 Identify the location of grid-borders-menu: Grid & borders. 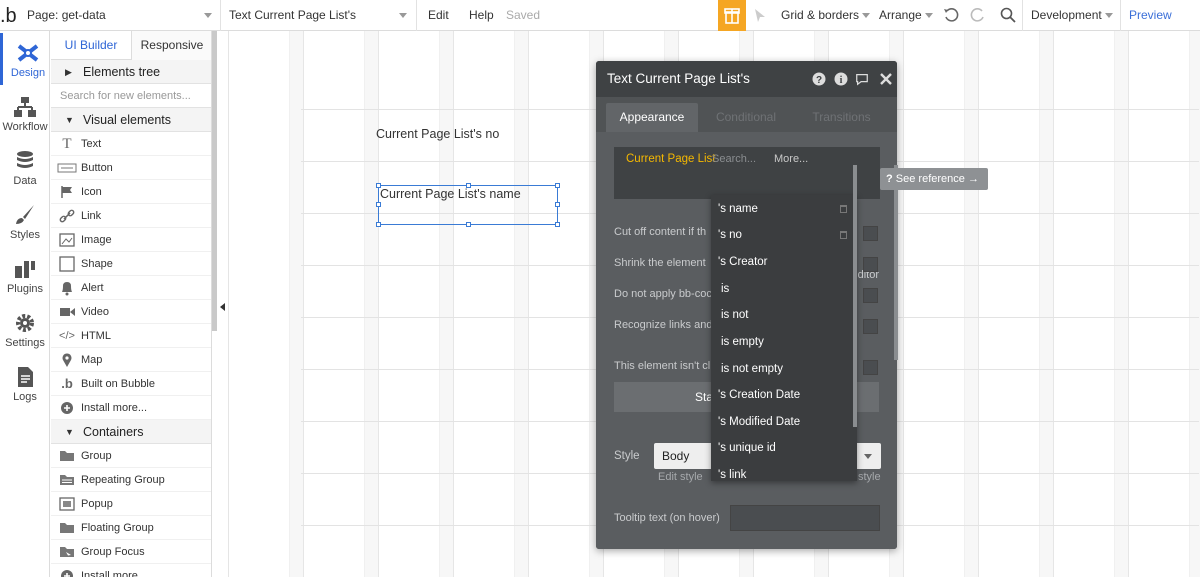
(826, 15).